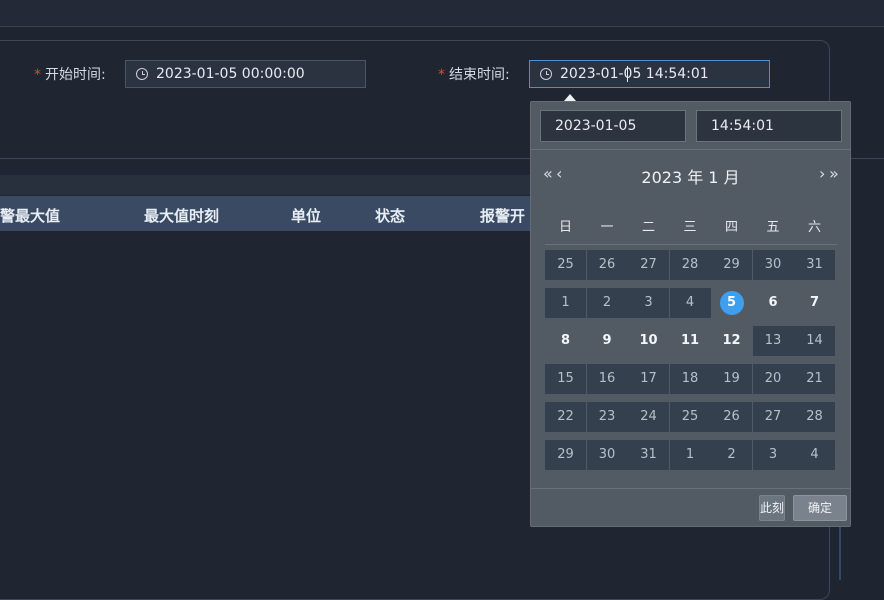  I want to click on start-time-input: 2023-01-05 00:00:00, so click(245, 74).